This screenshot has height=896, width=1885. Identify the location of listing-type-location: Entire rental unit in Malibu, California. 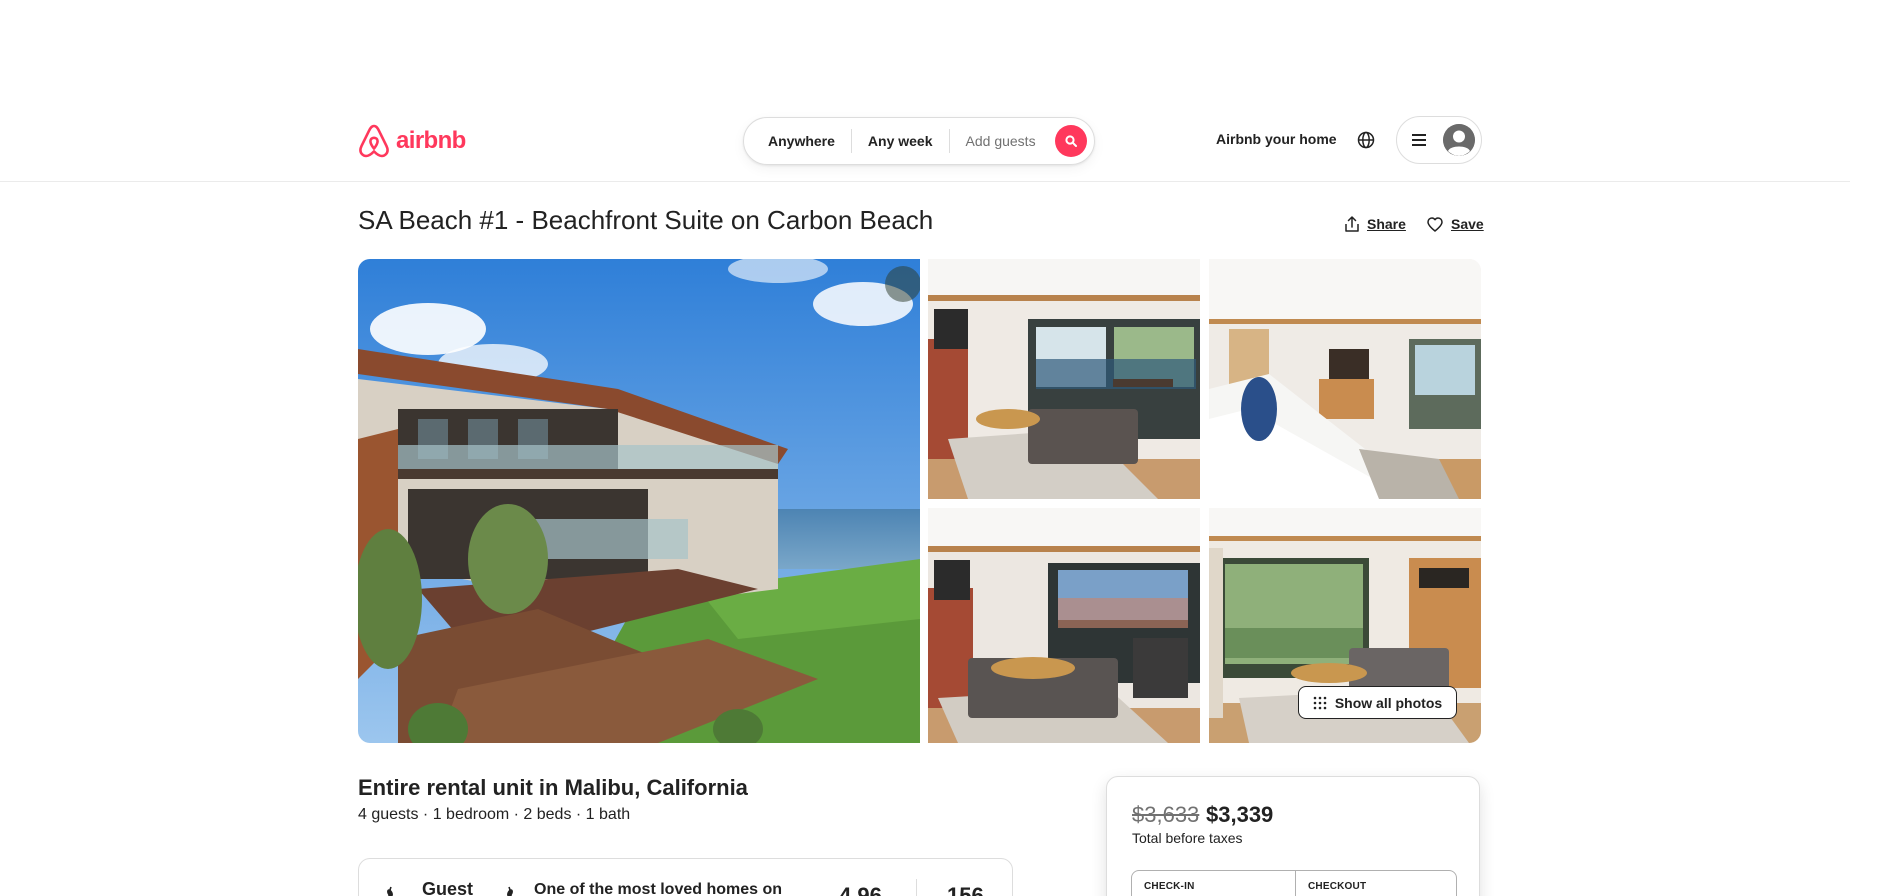
(553, 787).